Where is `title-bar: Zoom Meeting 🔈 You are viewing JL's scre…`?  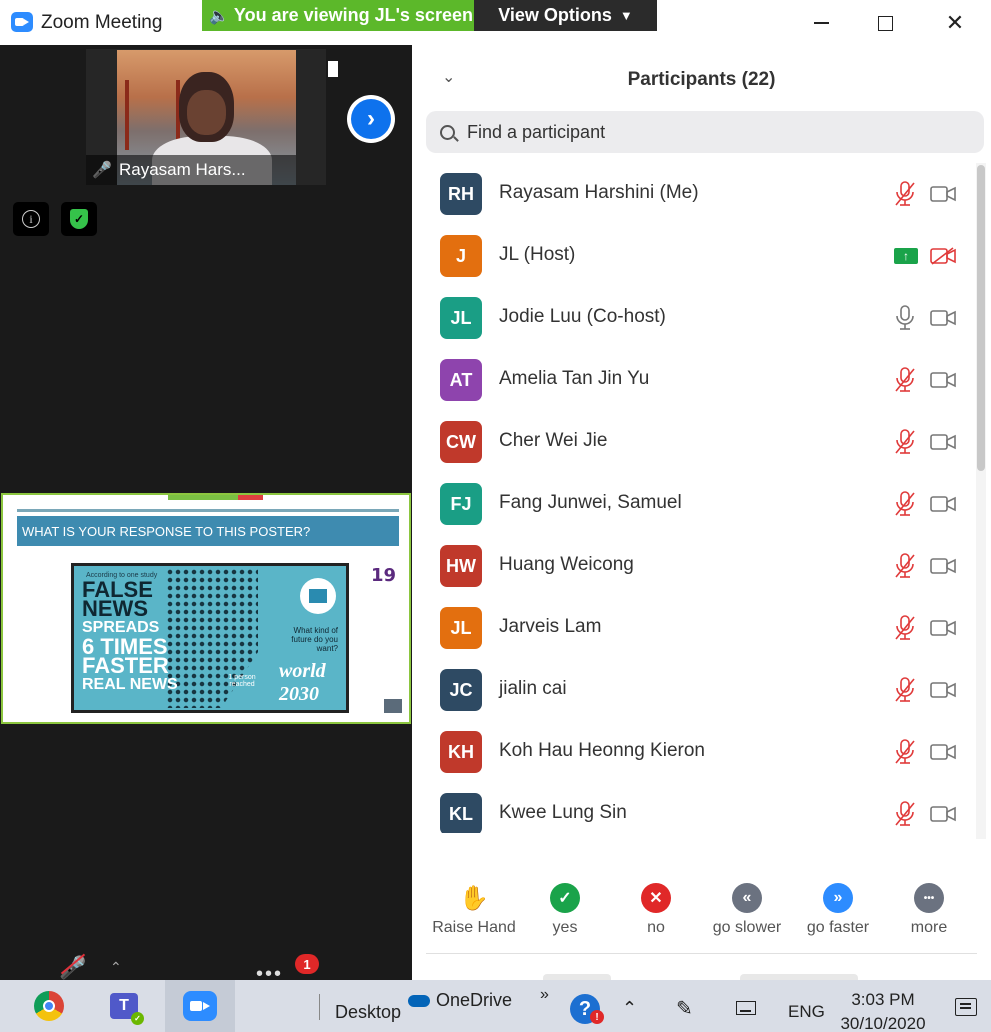
title-bar: Zoom Meeting 🔈 You are viewing JL's scre… is located at coordinates (495, 22).